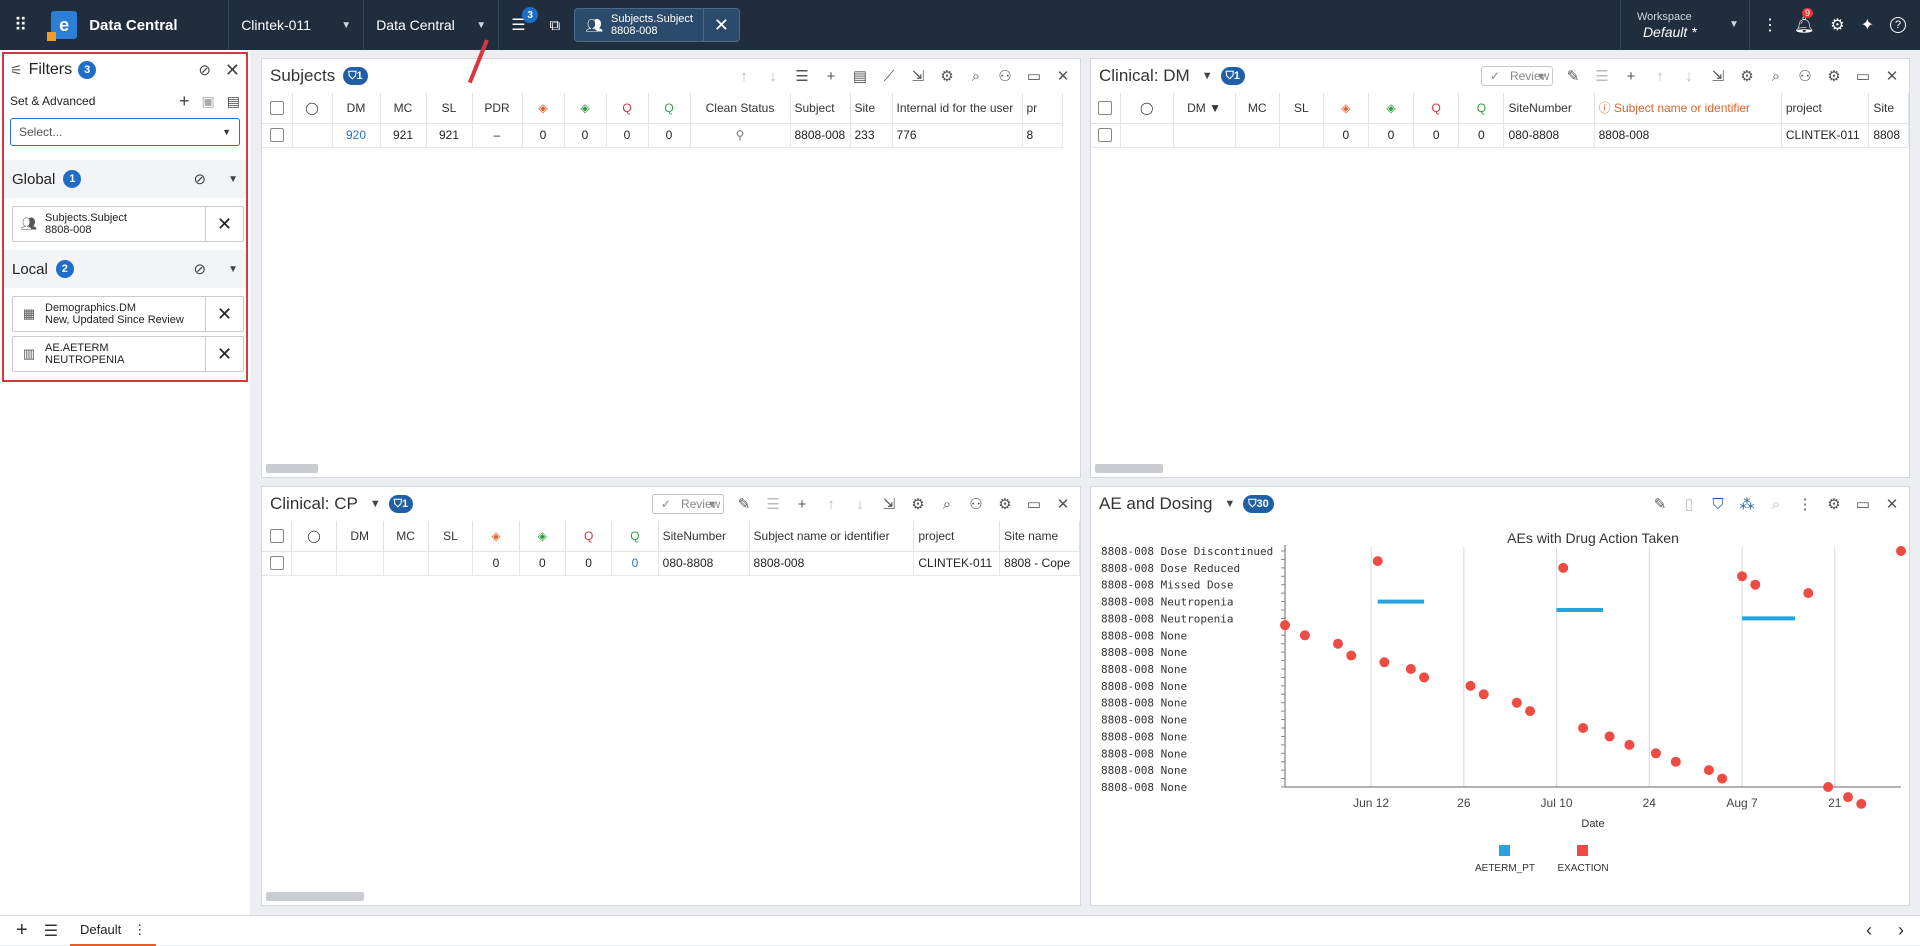 This screenshot has width=1920, height=946. Describe the element at coordinates (1204, 108) in the screenshot. I see `col-dm: DM ▼` at that location.